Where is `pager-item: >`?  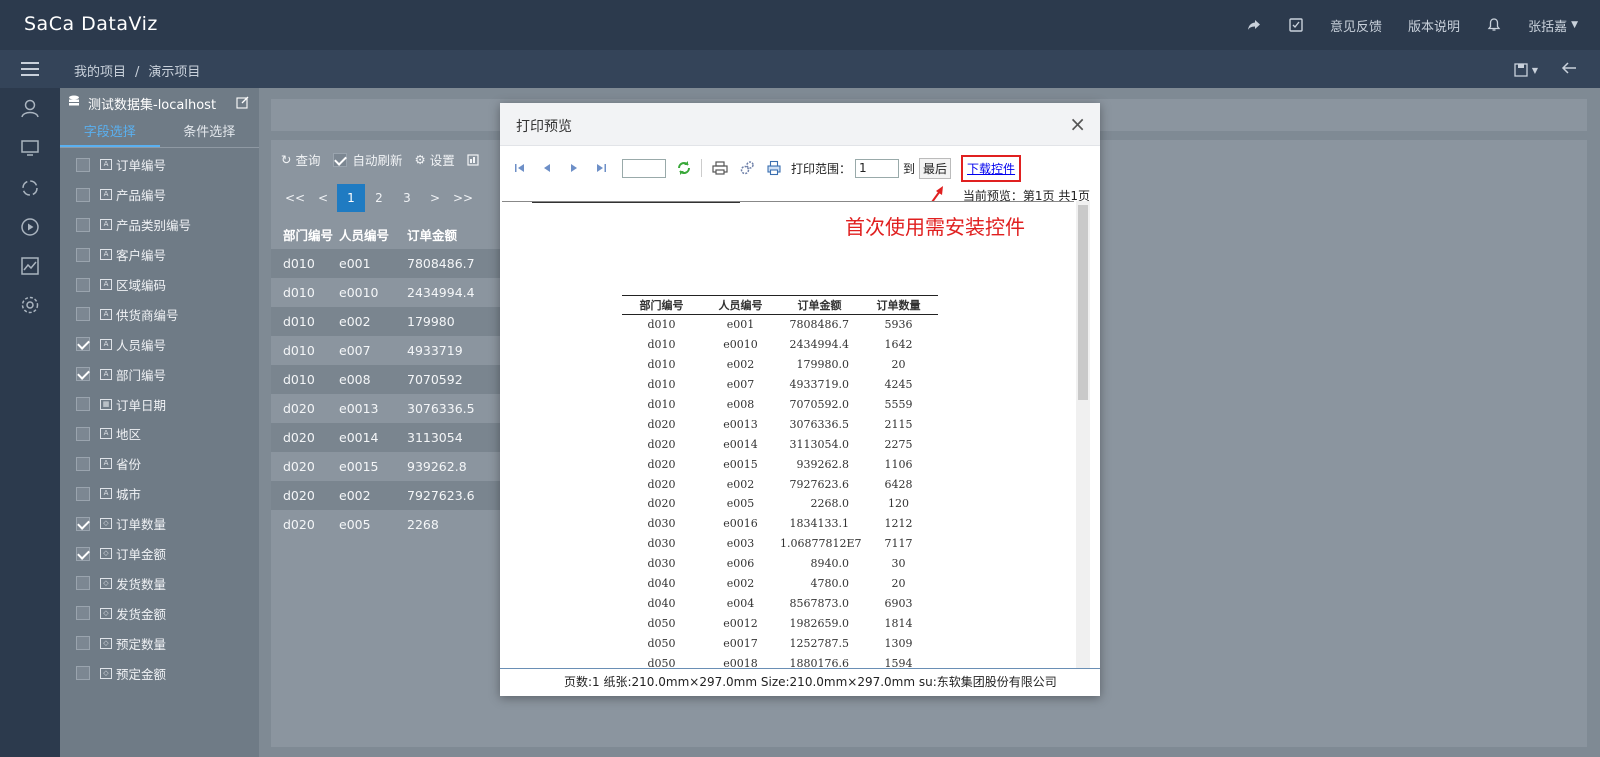 pager-item: > is located at coordinates (435, 198).